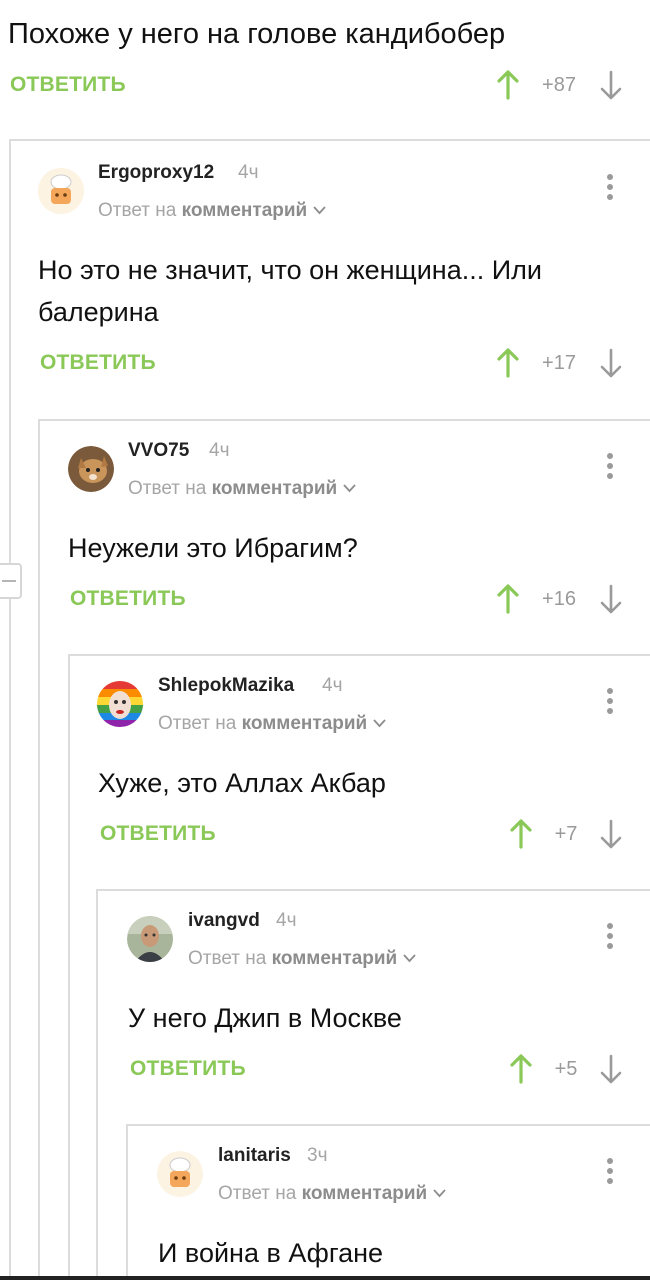  Describe the element at coordinates (325, 1278) in the screenshot. I see `bottom-edge` at that location.